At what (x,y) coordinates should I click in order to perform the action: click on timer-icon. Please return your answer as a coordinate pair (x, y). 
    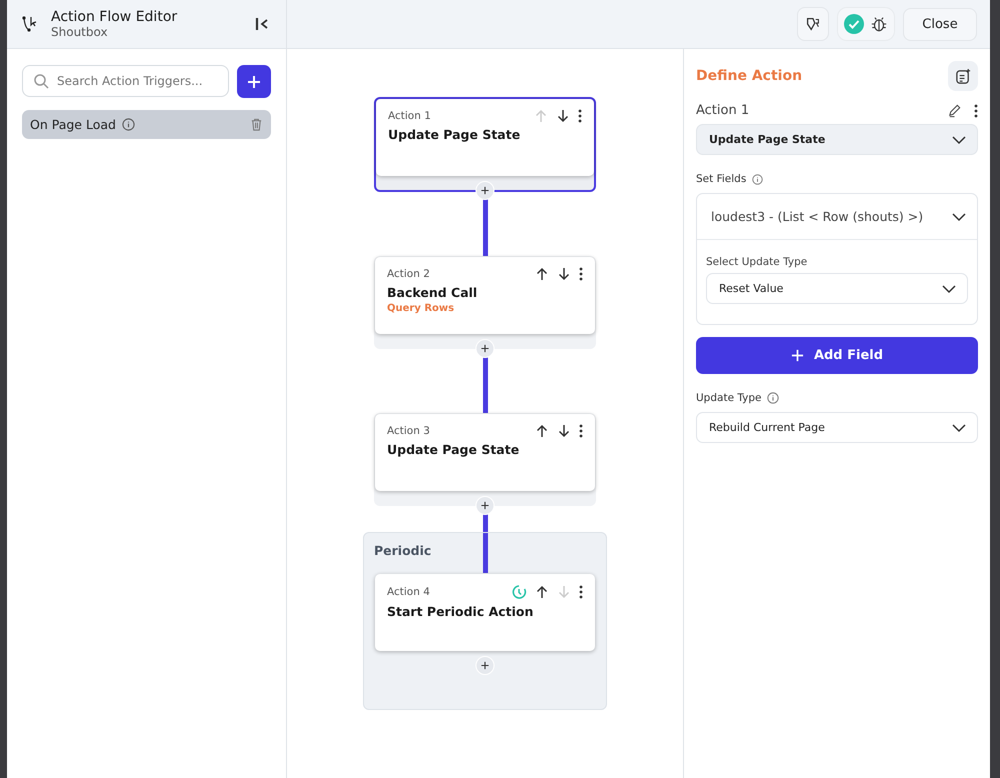
    Looking at the image, I should click on (519, 592).